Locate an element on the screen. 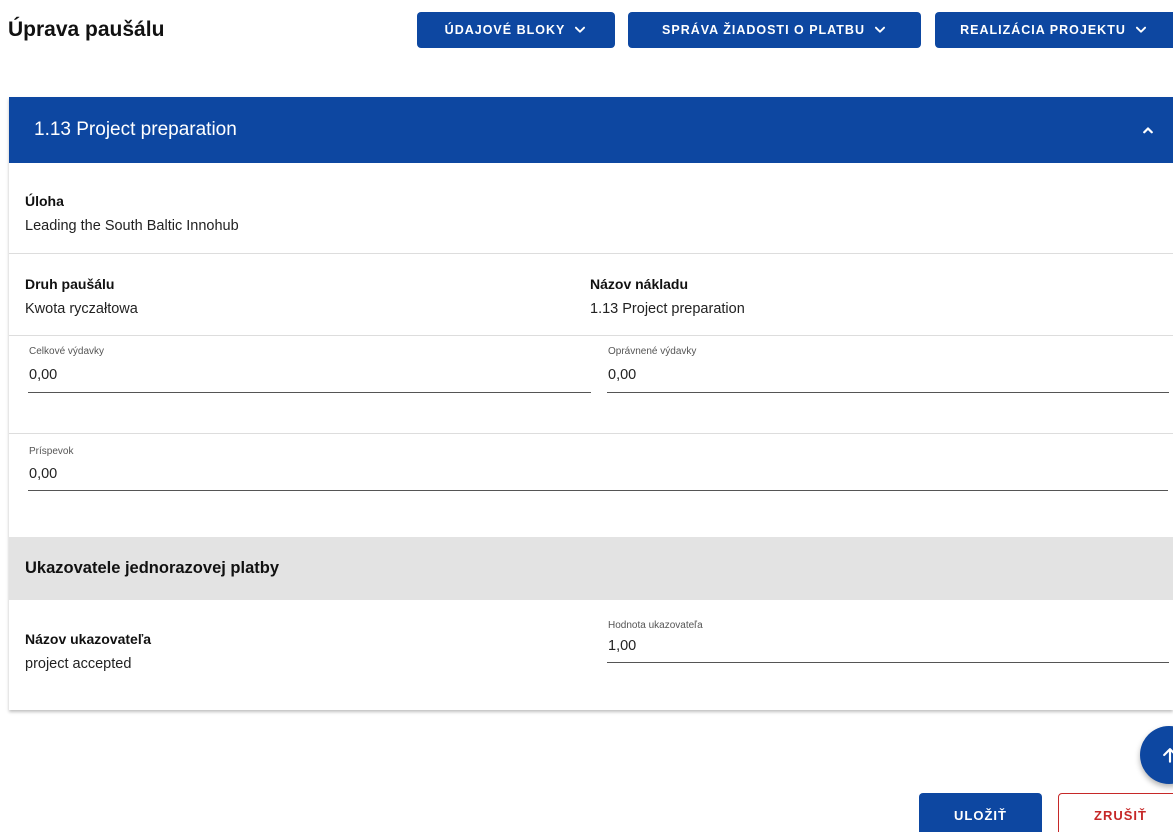 This screenshot has height=832, width=1173. cost-name-value: 1.13 Project preparation is located at coordinates (667, 309).